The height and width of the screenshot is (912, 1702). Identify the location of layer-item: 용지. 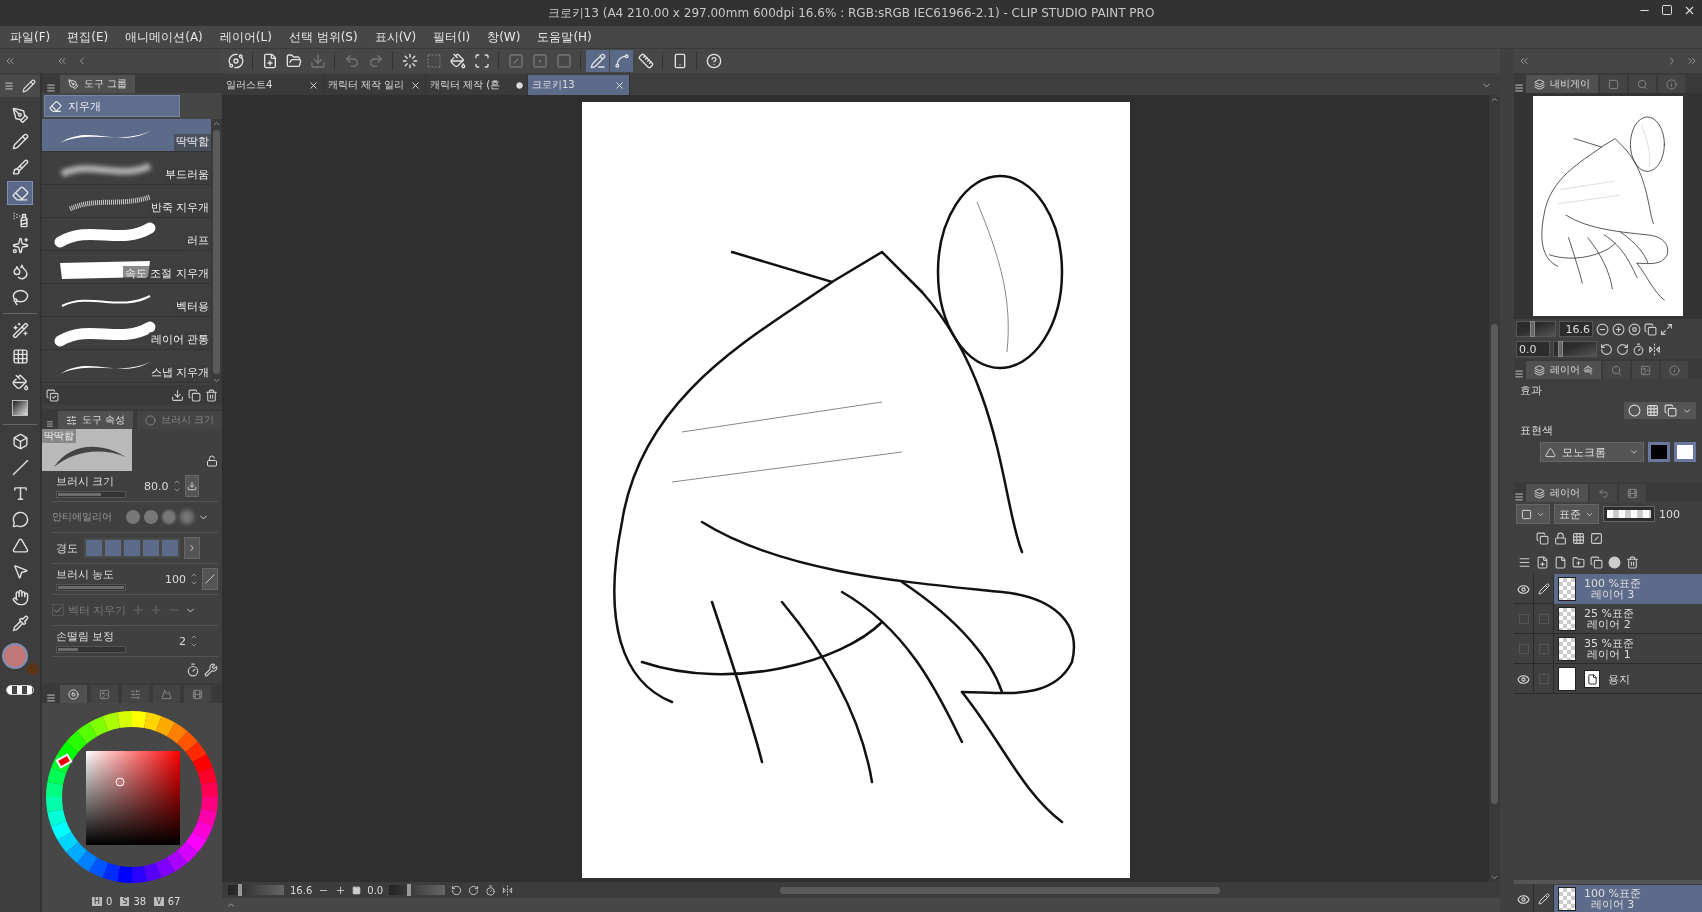
(1628, 679).